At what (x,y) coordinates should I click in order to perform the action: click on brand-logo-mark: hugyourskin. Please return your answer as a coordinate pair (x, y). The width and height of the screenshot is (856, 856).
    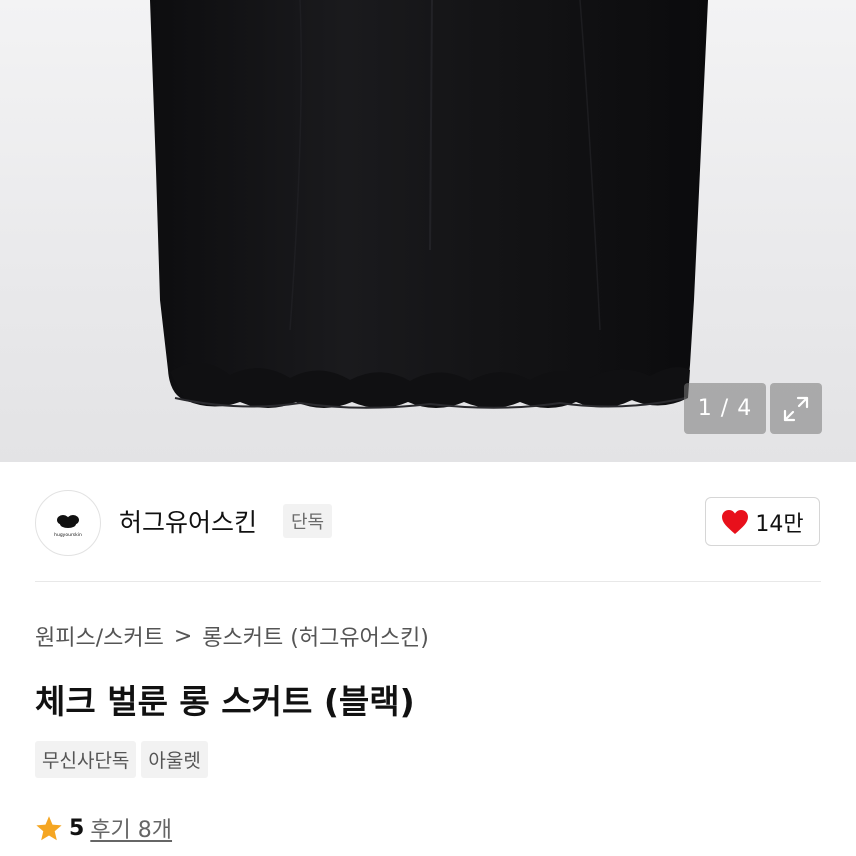
    Looking at the image, I should click on (68, 526).